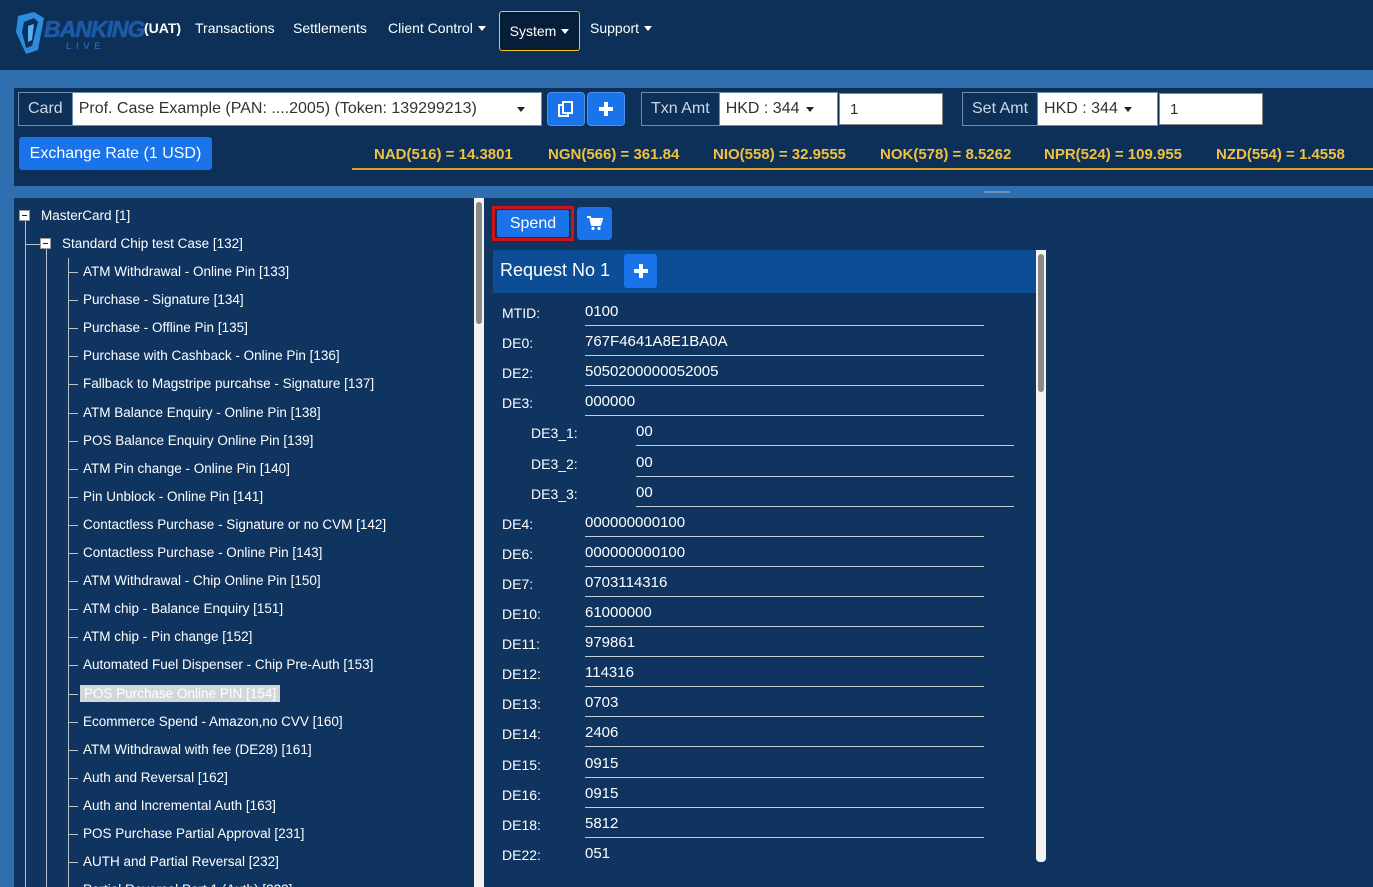 Image resolution: width=1373 pixels, height=887 pixels. Describe the element at coordinates (202, 552) in the screenshot. I see `tree-item: Contactless Purchase - Online Pin [143]` at that location.